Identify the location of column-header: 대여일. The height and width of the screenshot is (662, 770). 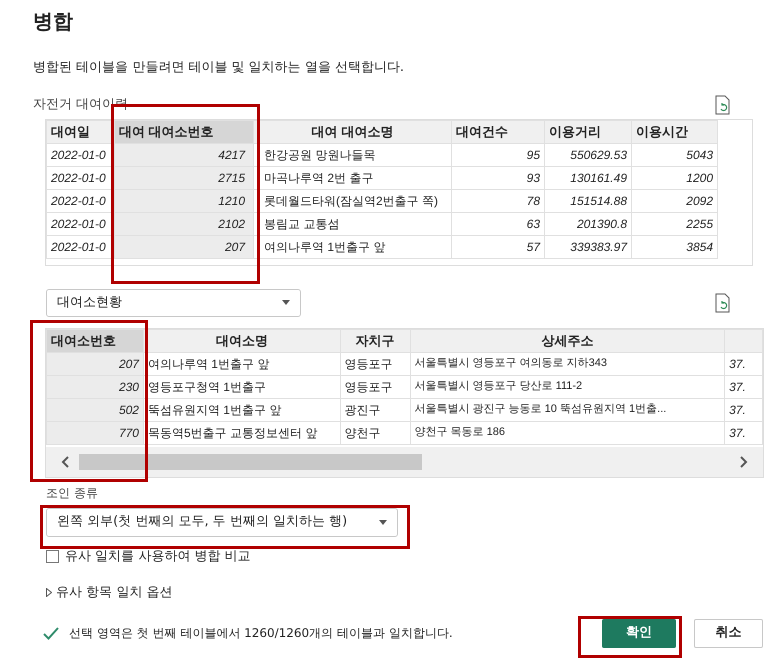
(80, 131).